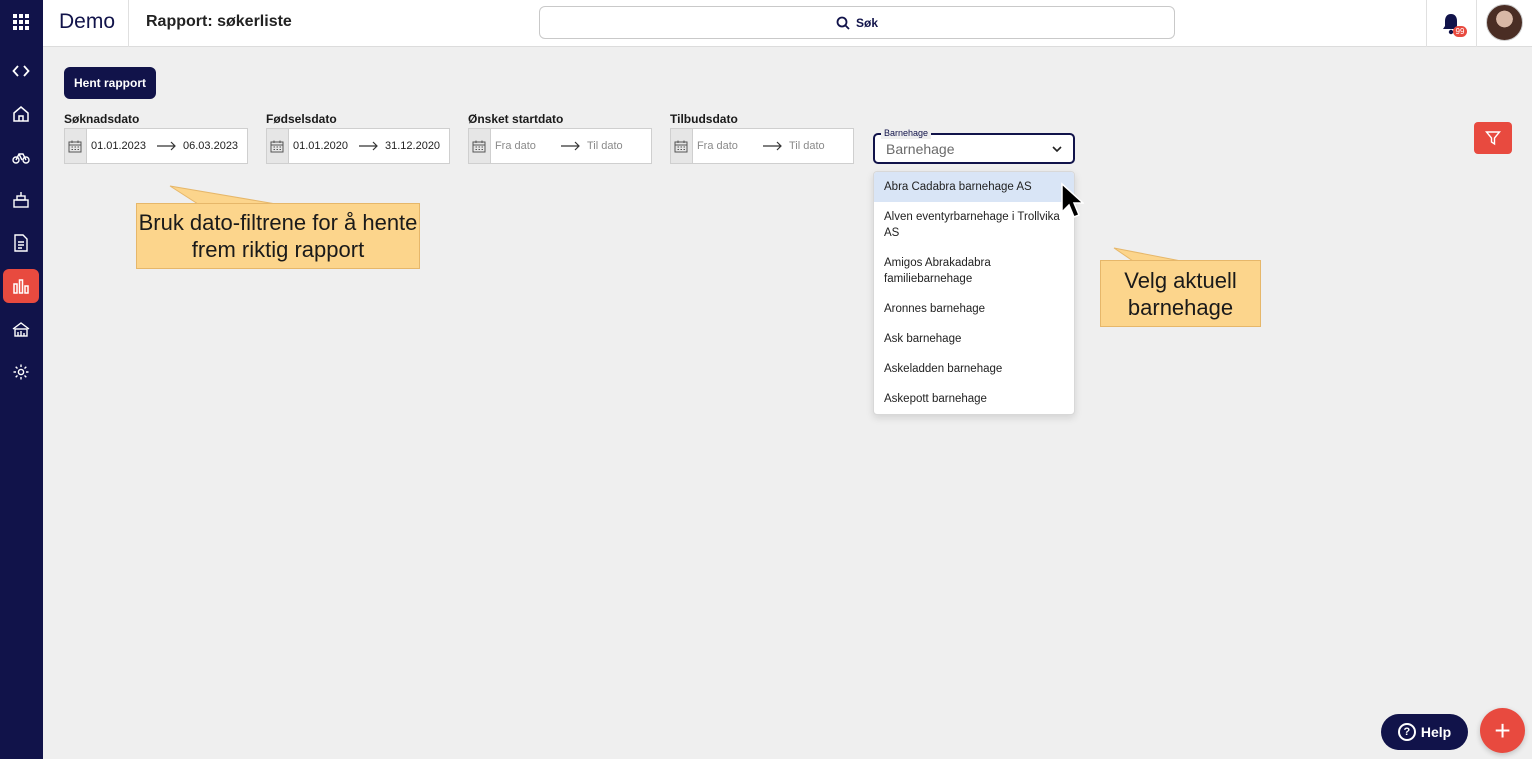 The width and height of the screenshot is (1532, 759). Describe the element at coordinates (843, 23) in the screenshot. I see `search-icon` at that location.